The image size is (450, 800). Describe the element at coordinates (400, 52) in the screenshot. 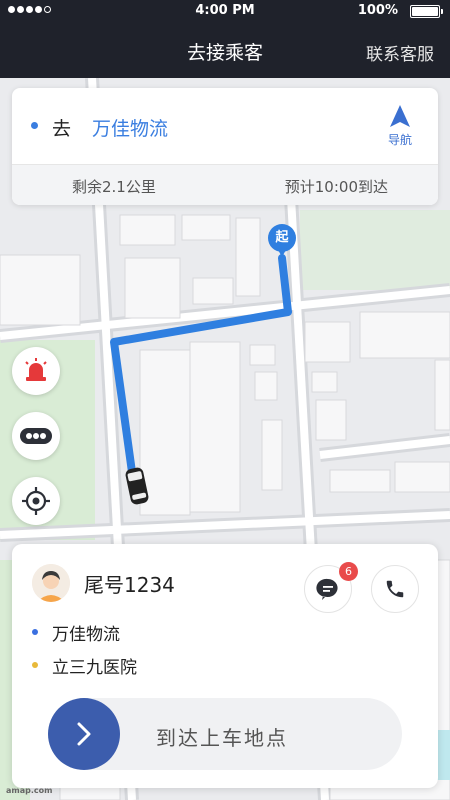

I see `contact-service-button: 联系客服` at that location.